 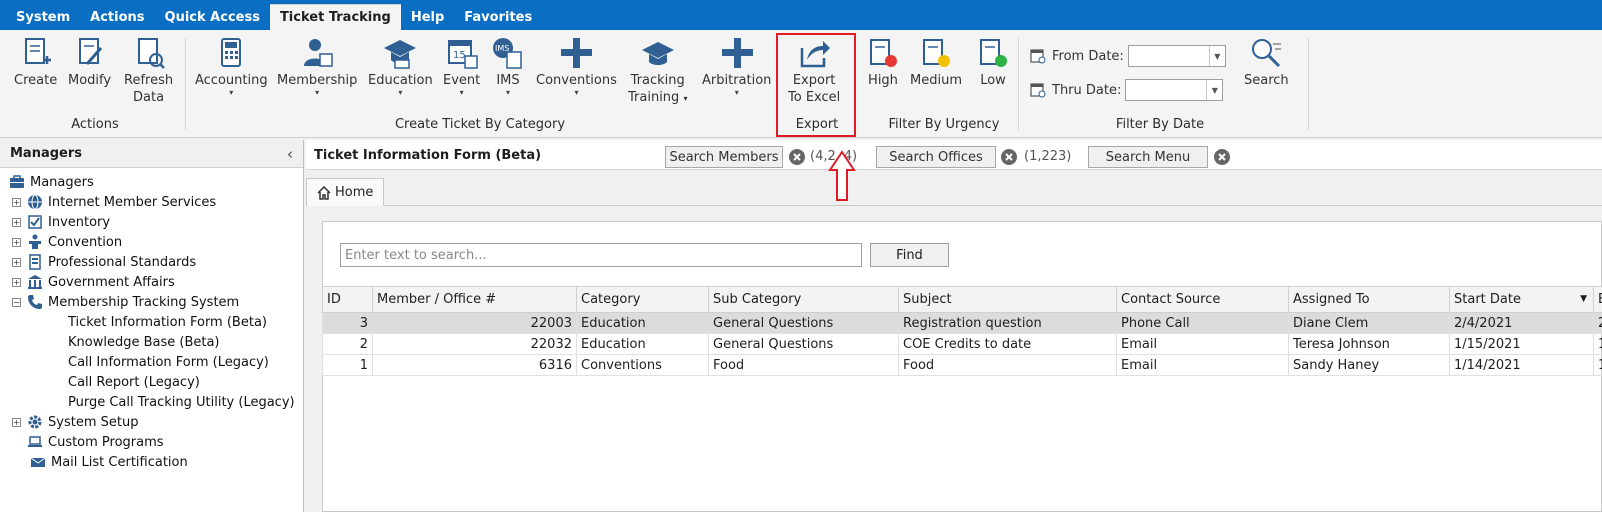 I want to click on column-header-category: Category, so click(x=642, y=299).